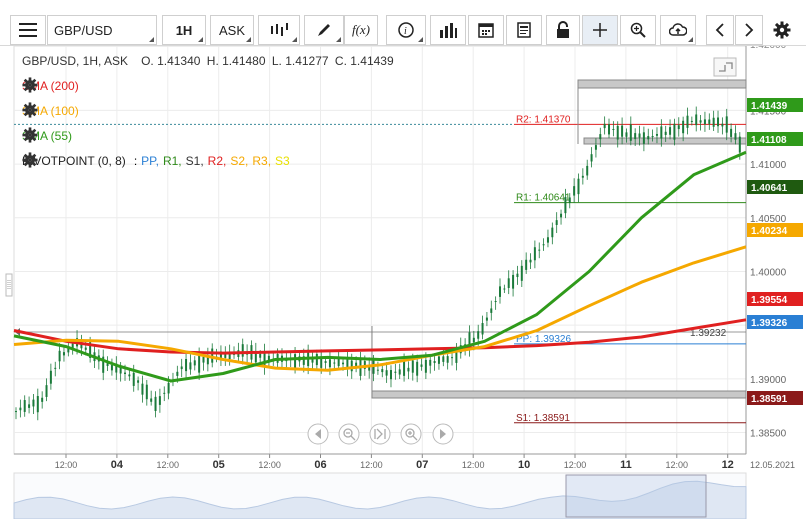 This screenshot has height=519, width=806. Describe the element at coordinates (364, 61) in the screenshot. I see `close-value: C. 1.41439` at that location.